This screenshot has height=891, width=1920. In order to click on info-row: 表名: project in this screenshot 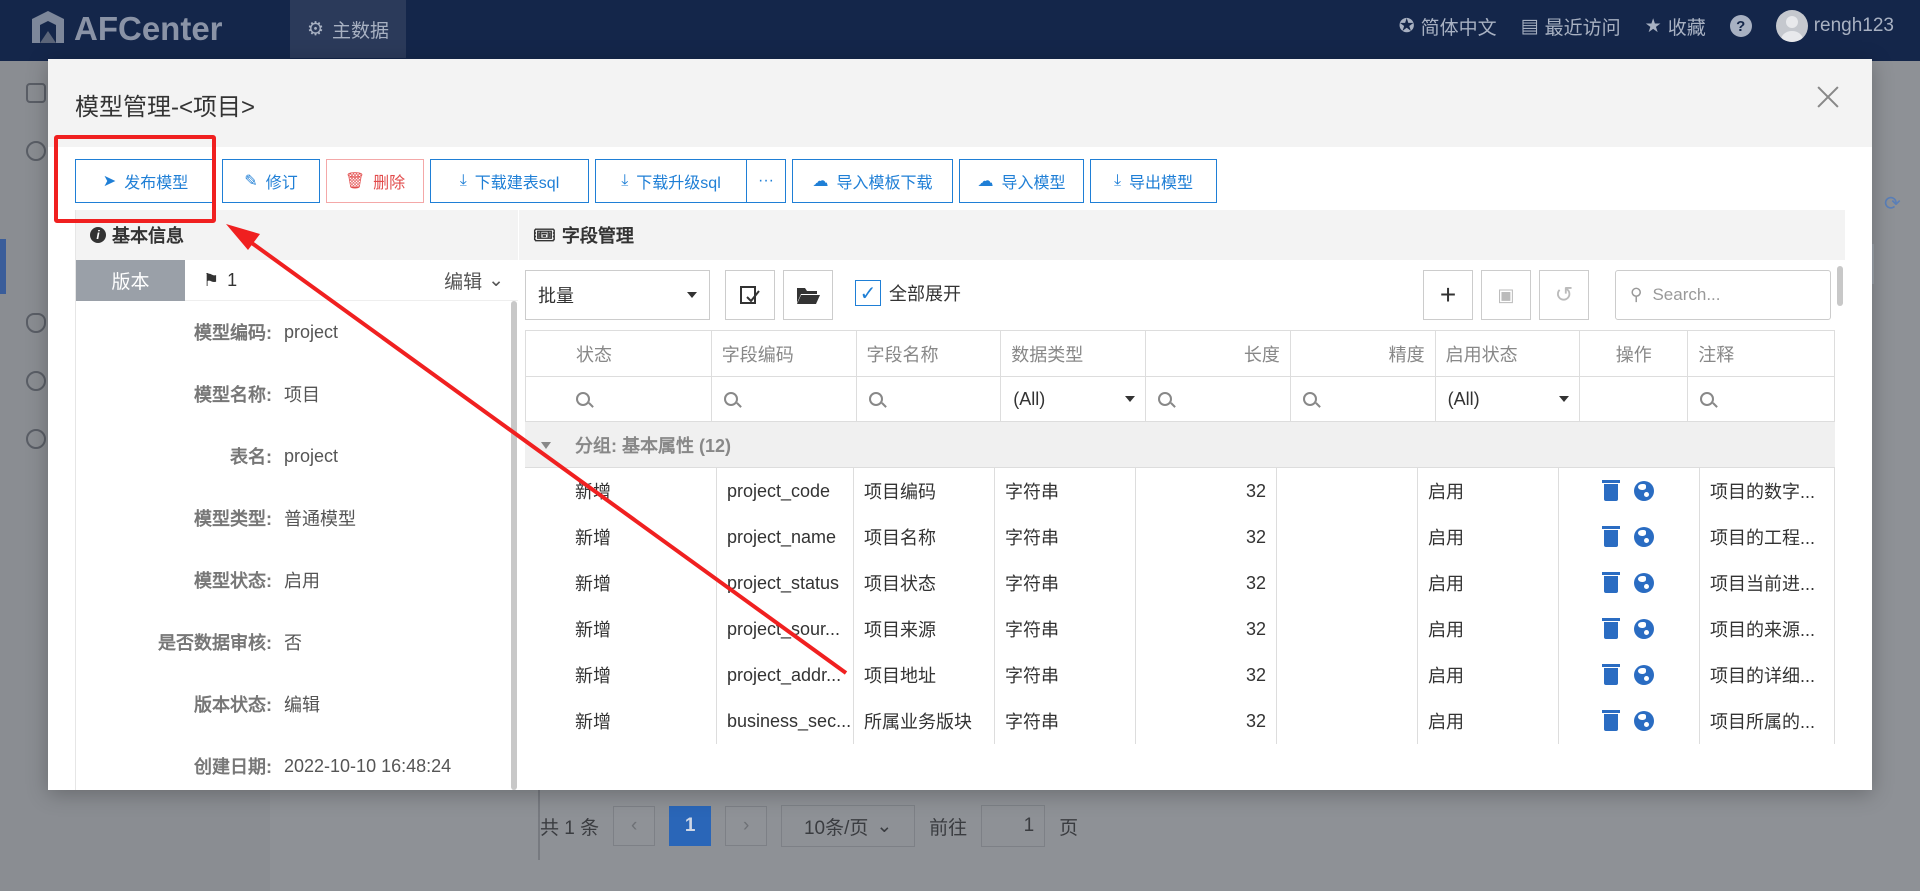, I will do `click(291, 456)`.